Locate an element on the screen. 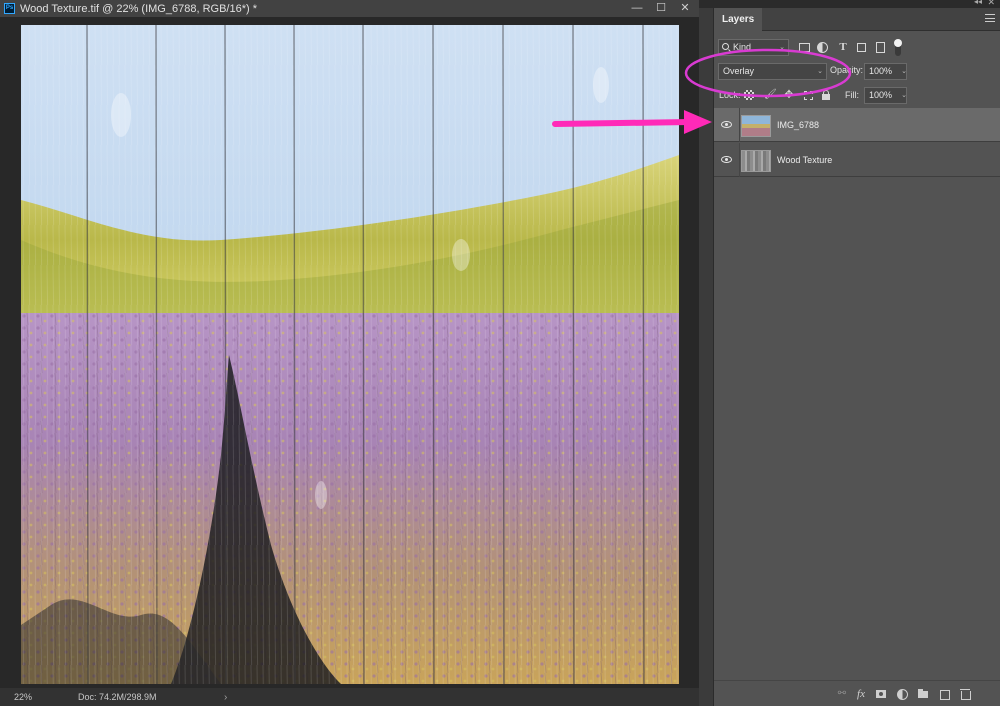 Image resolution: width=1000 pixels, height=706 pixels. filter-kind-dropdown: Kind ⌄ is located at coordinates (753, 47).